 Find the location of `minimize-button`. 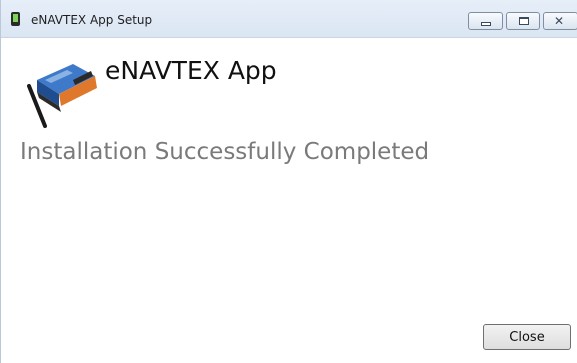

minimize-button is located at coordinates (485, 21).